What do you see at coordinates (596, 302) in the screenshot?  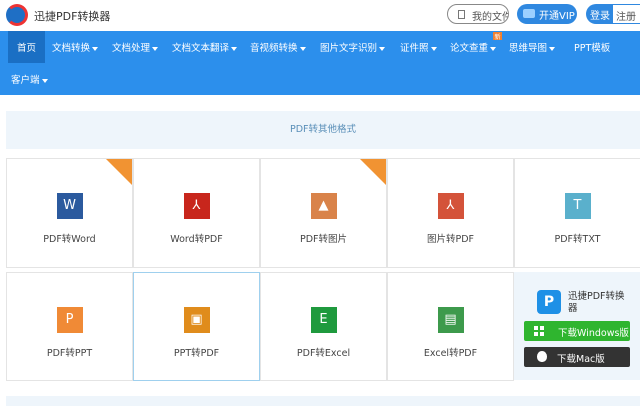 I see `app-name: 迅捷PDF转换器` at bounding box center [596, 302].